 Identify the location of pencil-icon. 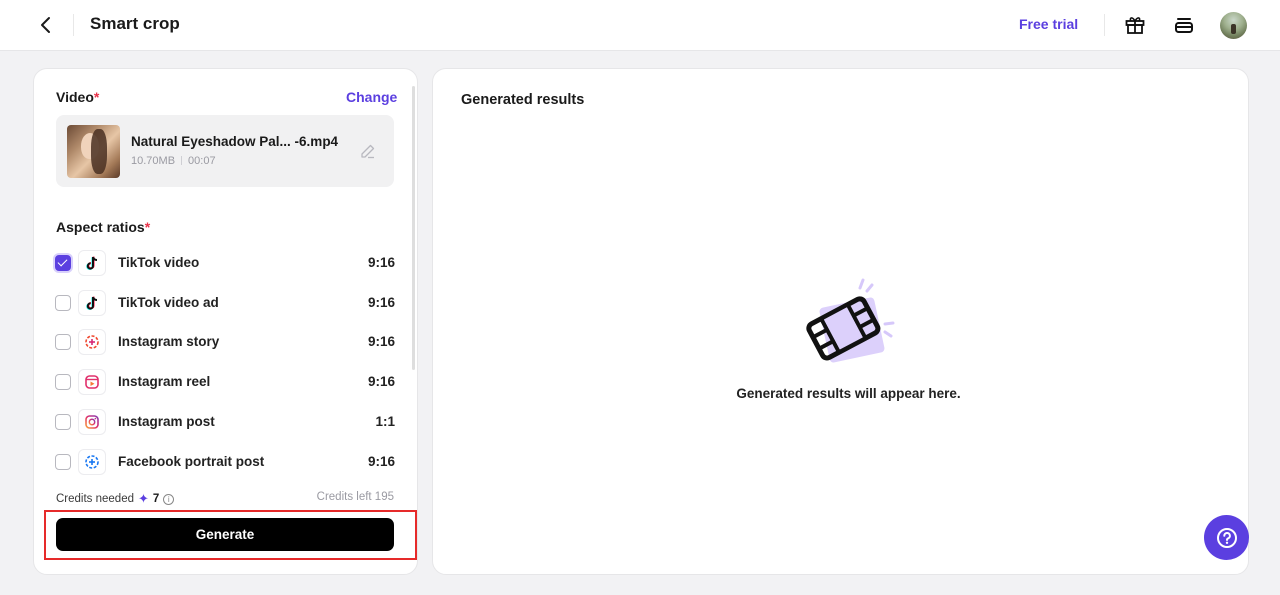
(368, 151).